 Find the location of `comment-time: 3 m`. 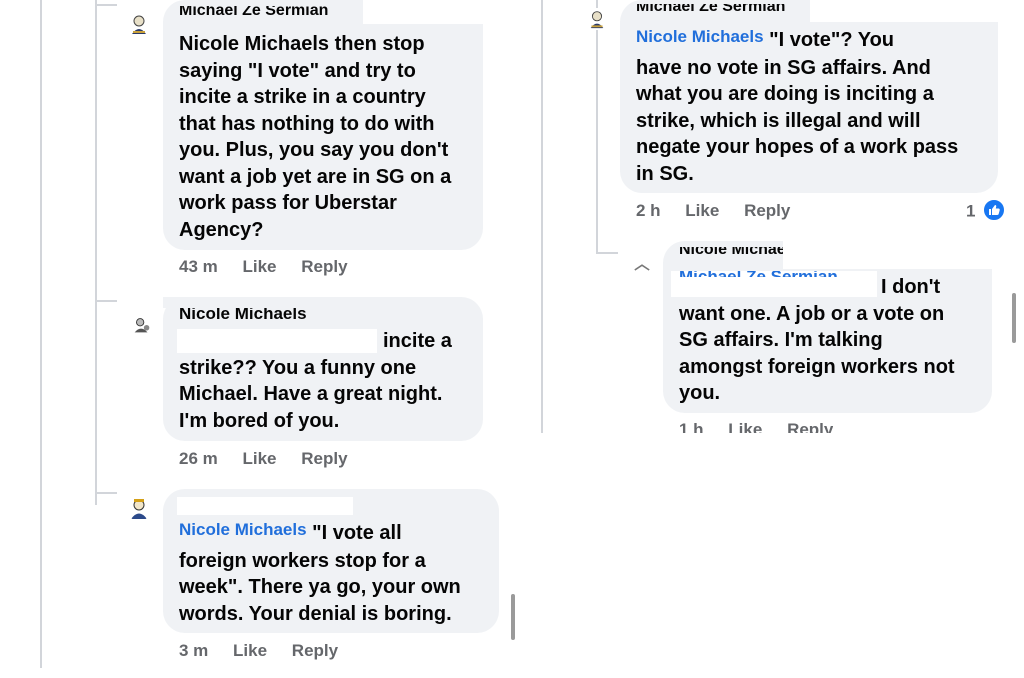

comment-time: 3 m is located at coordinates (193, 651).